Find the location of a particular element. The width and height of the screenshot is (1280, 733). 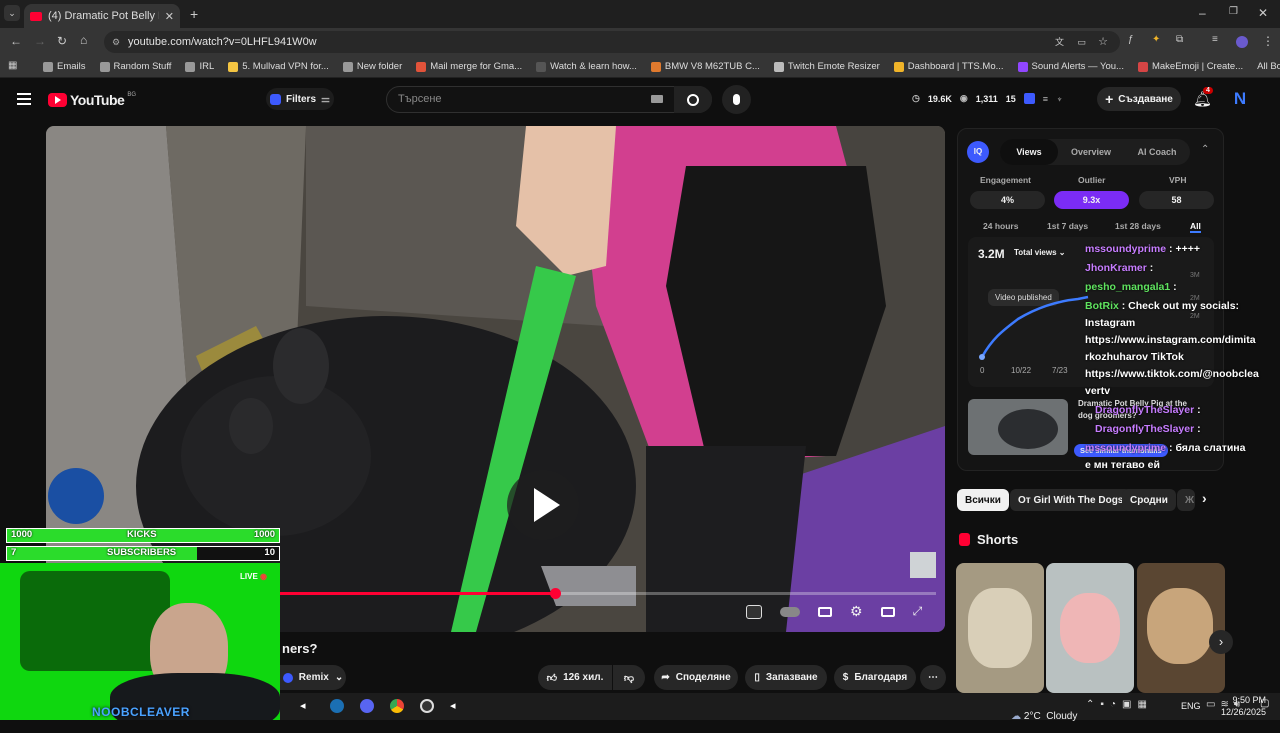

short-thumbnail-dog is located at coordinates (1181, 628).